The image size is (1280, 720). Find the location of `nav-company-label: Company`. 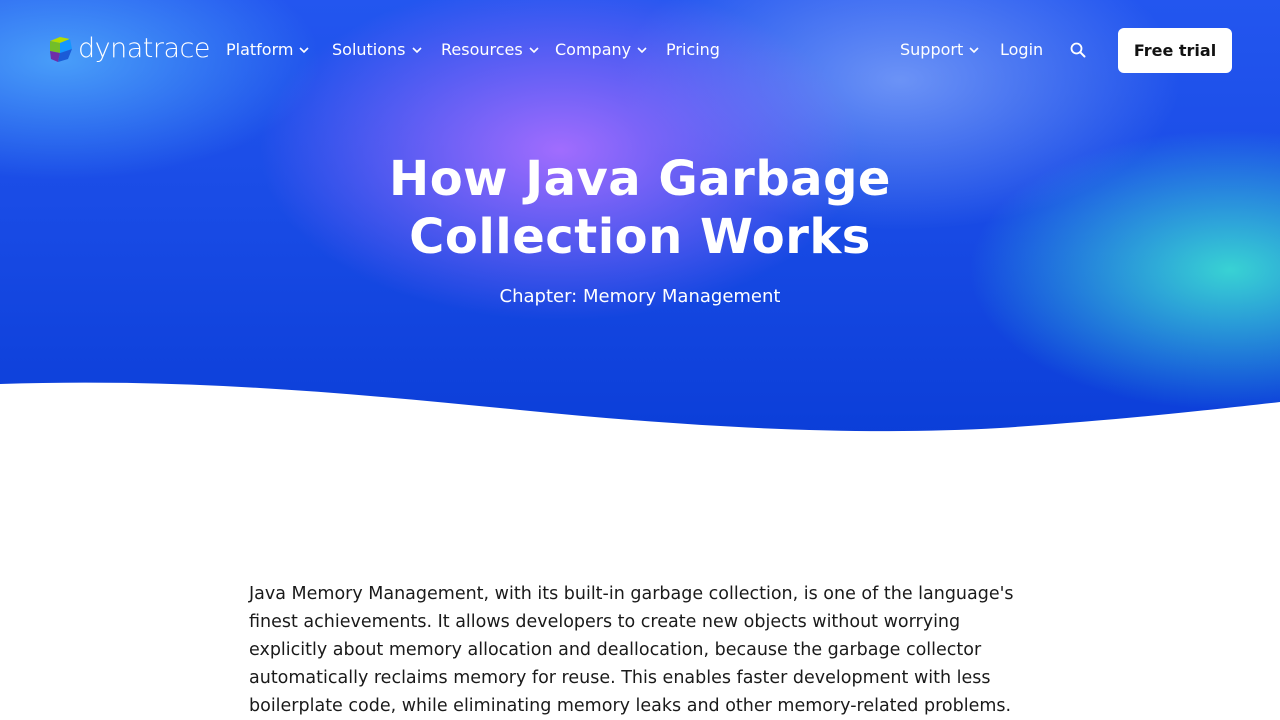

nav-company-label: Company is located at coordinates (593, 49).